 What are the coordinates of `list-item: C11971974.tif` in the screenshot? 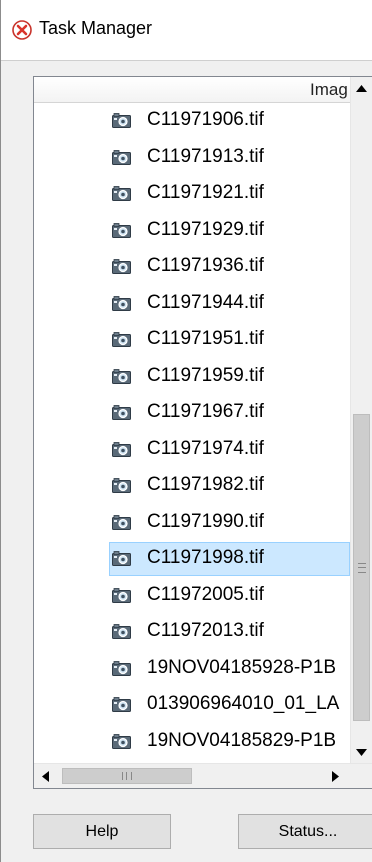 It's located at (192, 450).